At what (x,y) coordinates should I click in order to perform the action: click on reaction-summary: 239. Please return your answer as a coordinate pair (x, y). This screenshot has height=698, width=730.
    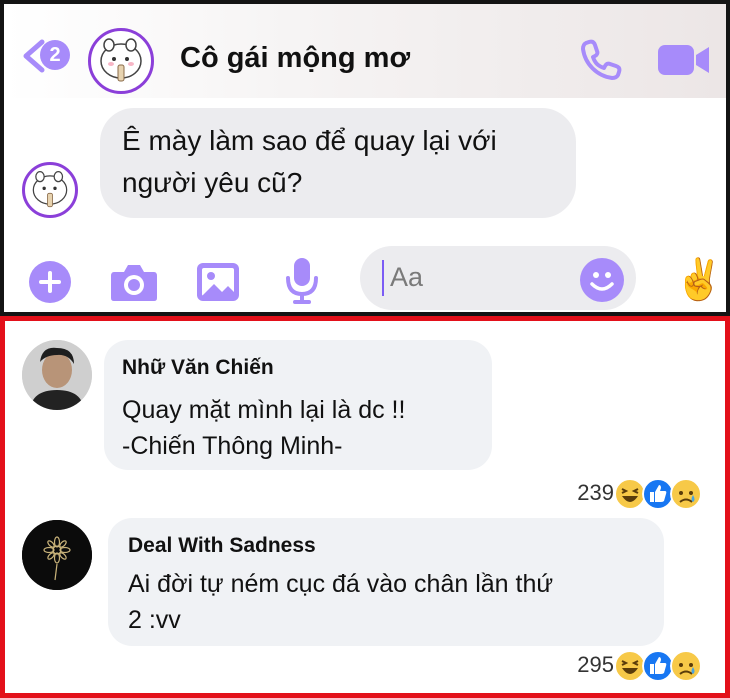
    Looking at the image, I should click on (615, 495).